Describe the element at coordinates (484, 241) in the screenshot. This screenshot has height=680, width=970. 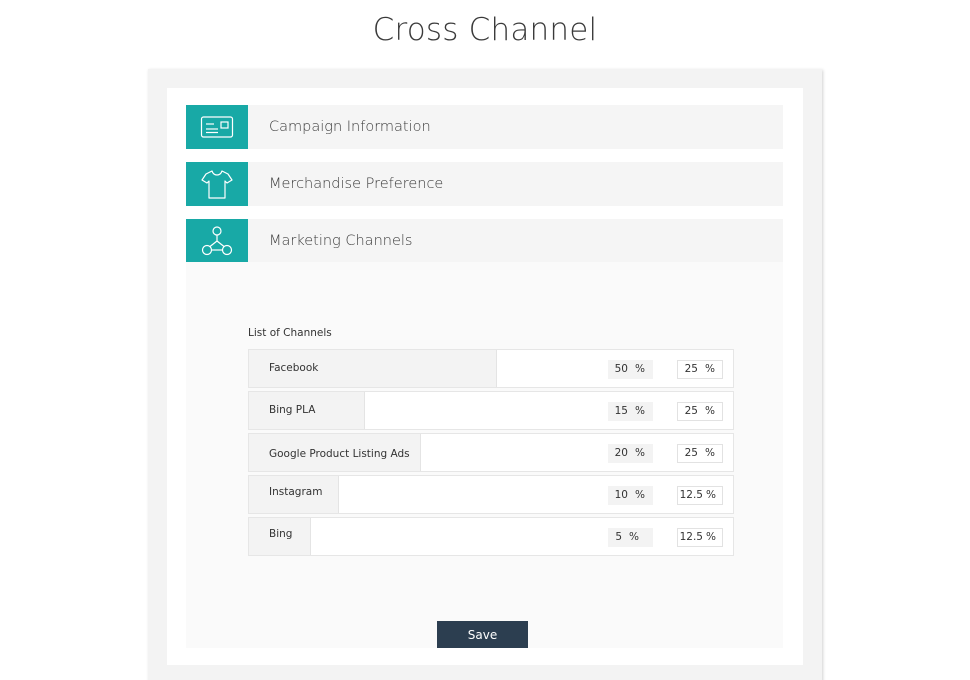
I see `section-marketing-channels: Marketing Channels` at that location.